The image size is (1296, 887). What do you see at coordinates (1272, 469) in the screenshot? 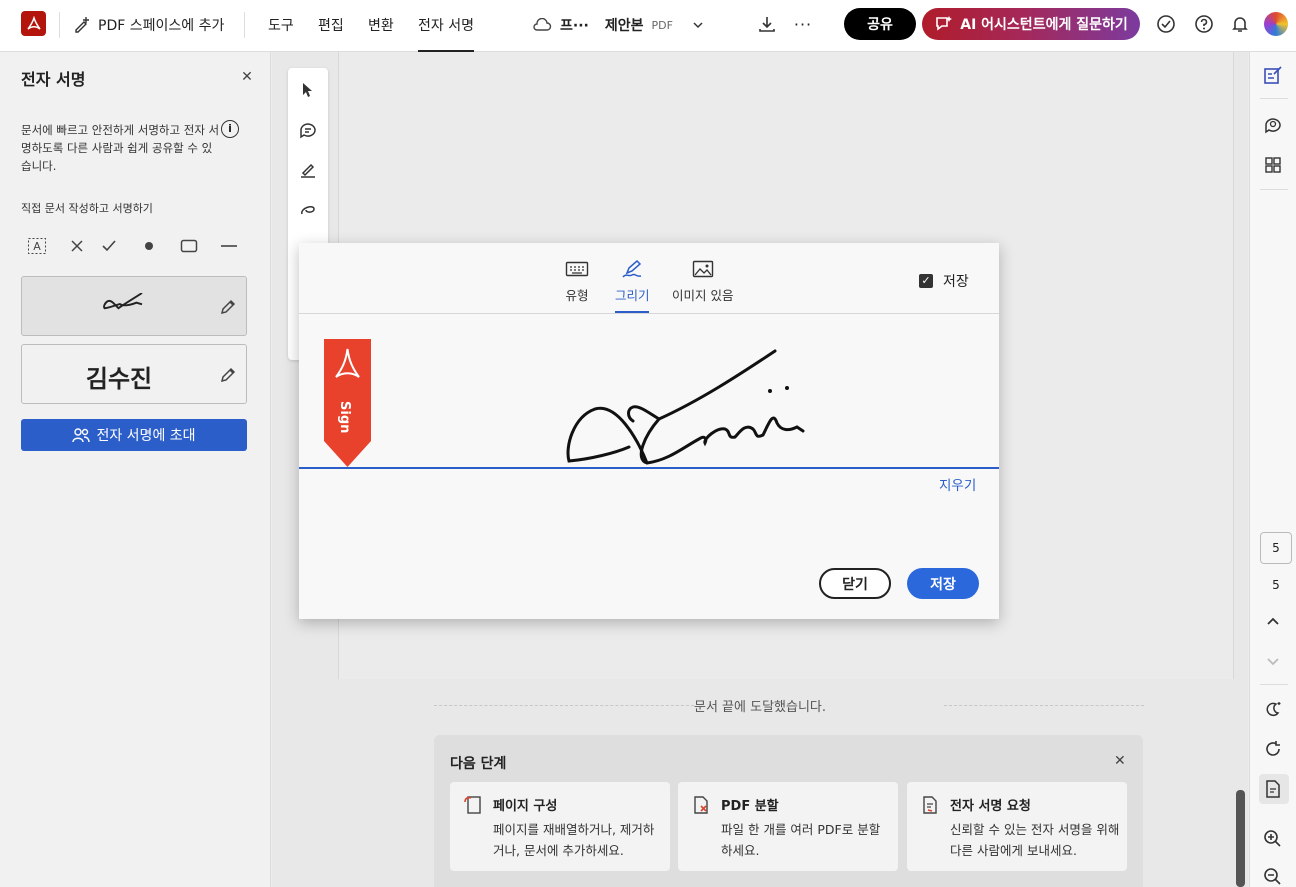
I see `right-rail: 5 5` at bounding box center [1272, 469].